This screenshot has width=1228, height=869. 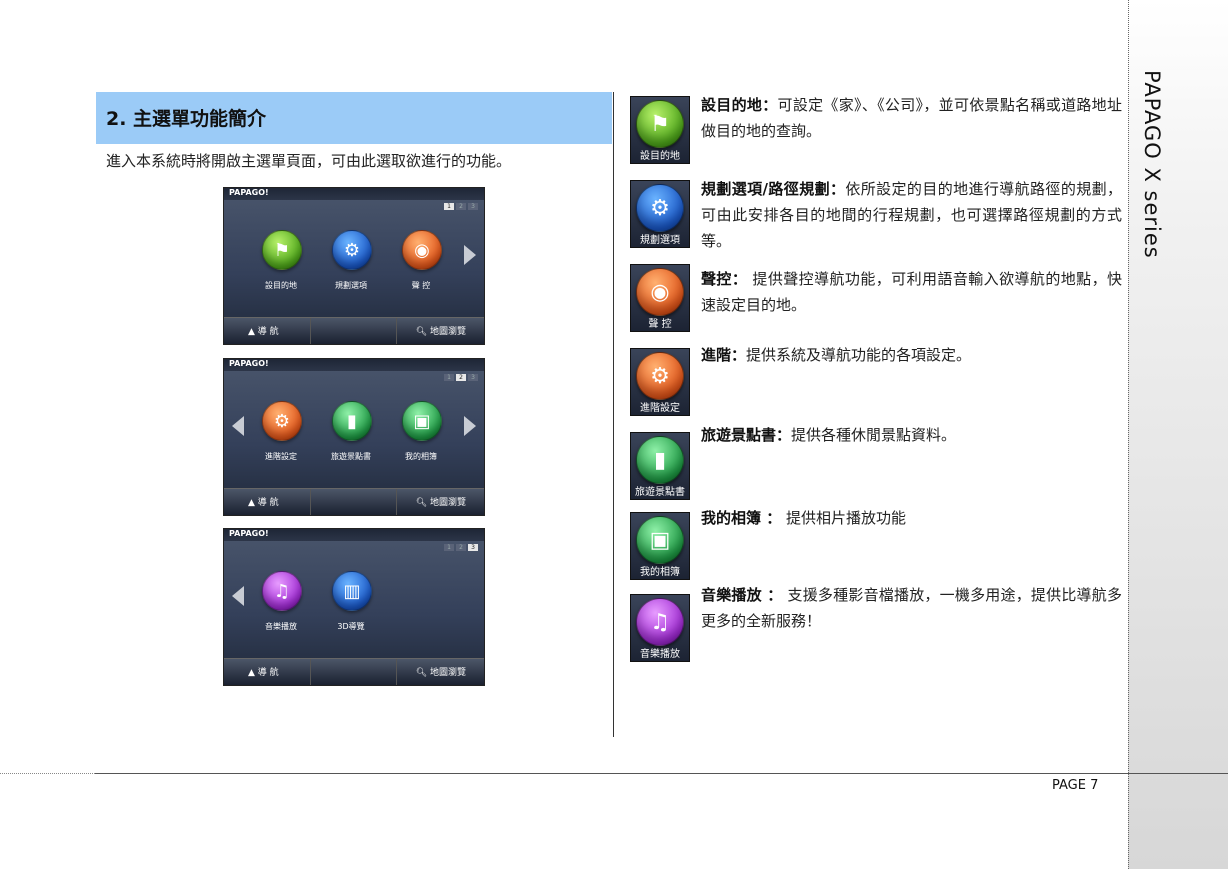 I want to click on feature-description: 提供相片播放功能, so click(x=844, y=518).